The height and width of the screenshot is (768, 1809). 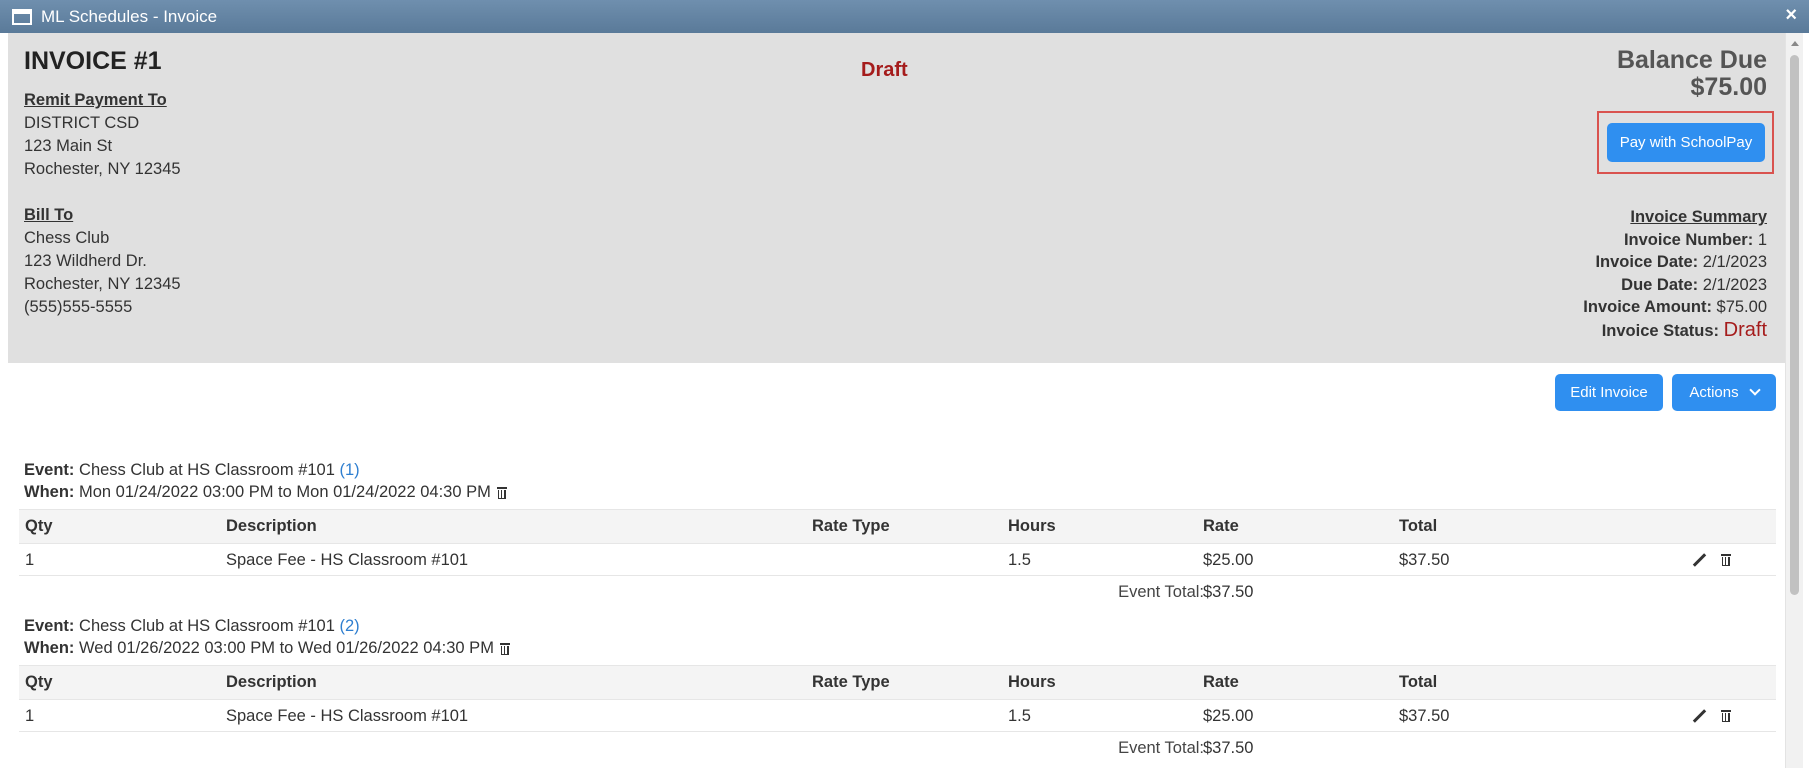 I want to click on summary-label: Invoice Amount:, so click(x=1647, y=307).